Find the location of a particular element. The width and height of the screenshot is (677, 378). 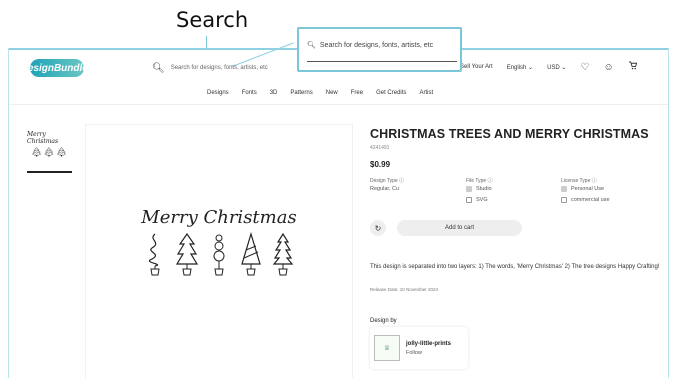

license-option-1: Personal Use is located at coordinates (582, 189).